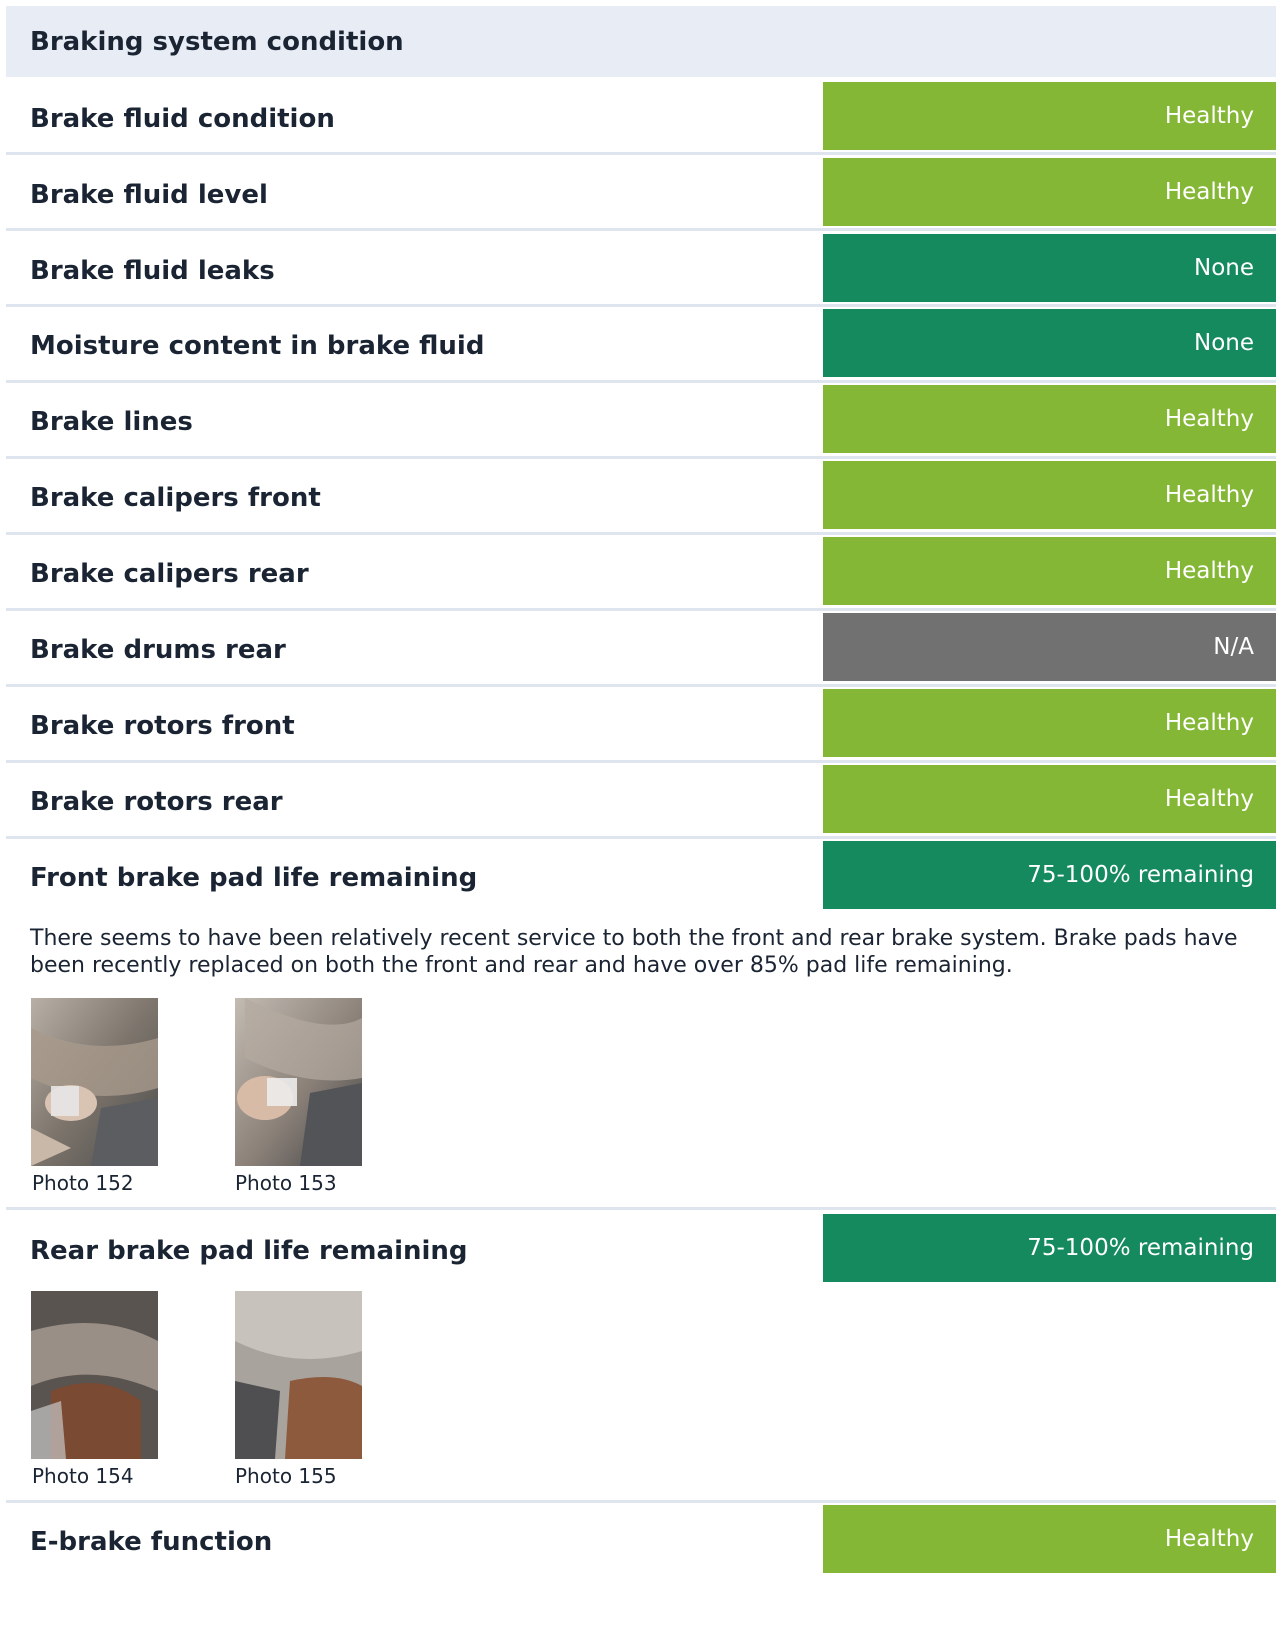 The image size is (1276, 1629). Describe the element at coordinates (641, 116) in the screenshot. I see `inspection-row: Brake fluid condition Healthy` at that location.